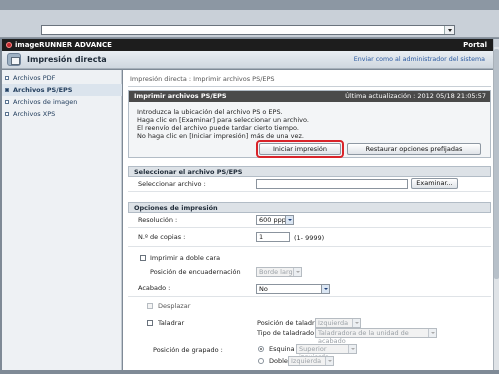 This screenshot has width=499, height=374. I want to click on punch-type-label: Tipo de taladrado, so click(286, 333).